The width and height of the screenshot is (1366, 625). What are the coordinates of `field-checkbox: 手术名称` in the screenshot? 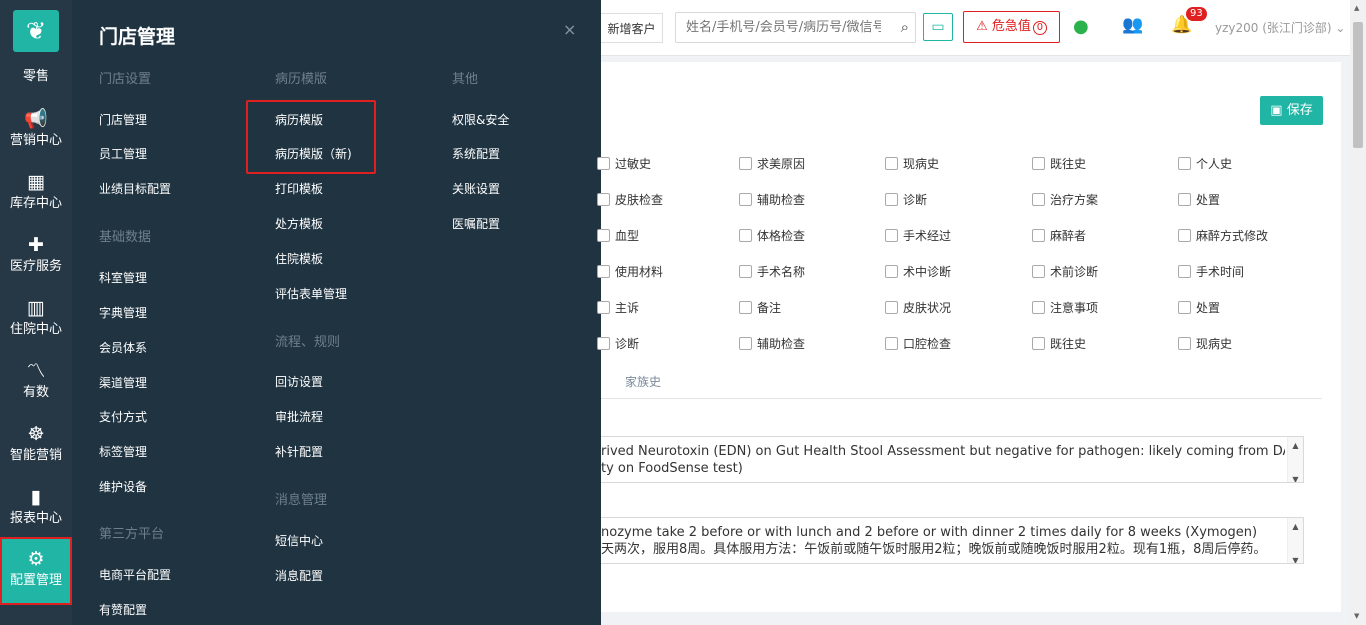 It's located at (772, 271).